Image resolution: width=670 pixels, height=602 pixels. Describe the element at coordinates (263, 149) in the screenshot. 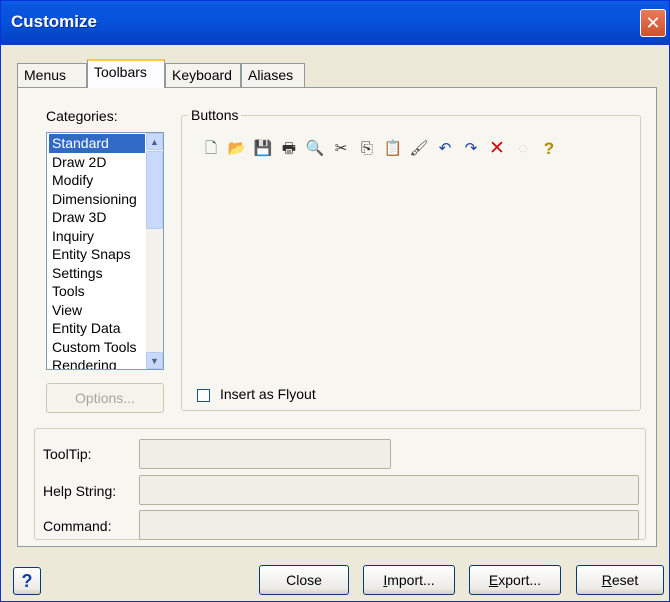

I see `save-icon: 💾` at that location.